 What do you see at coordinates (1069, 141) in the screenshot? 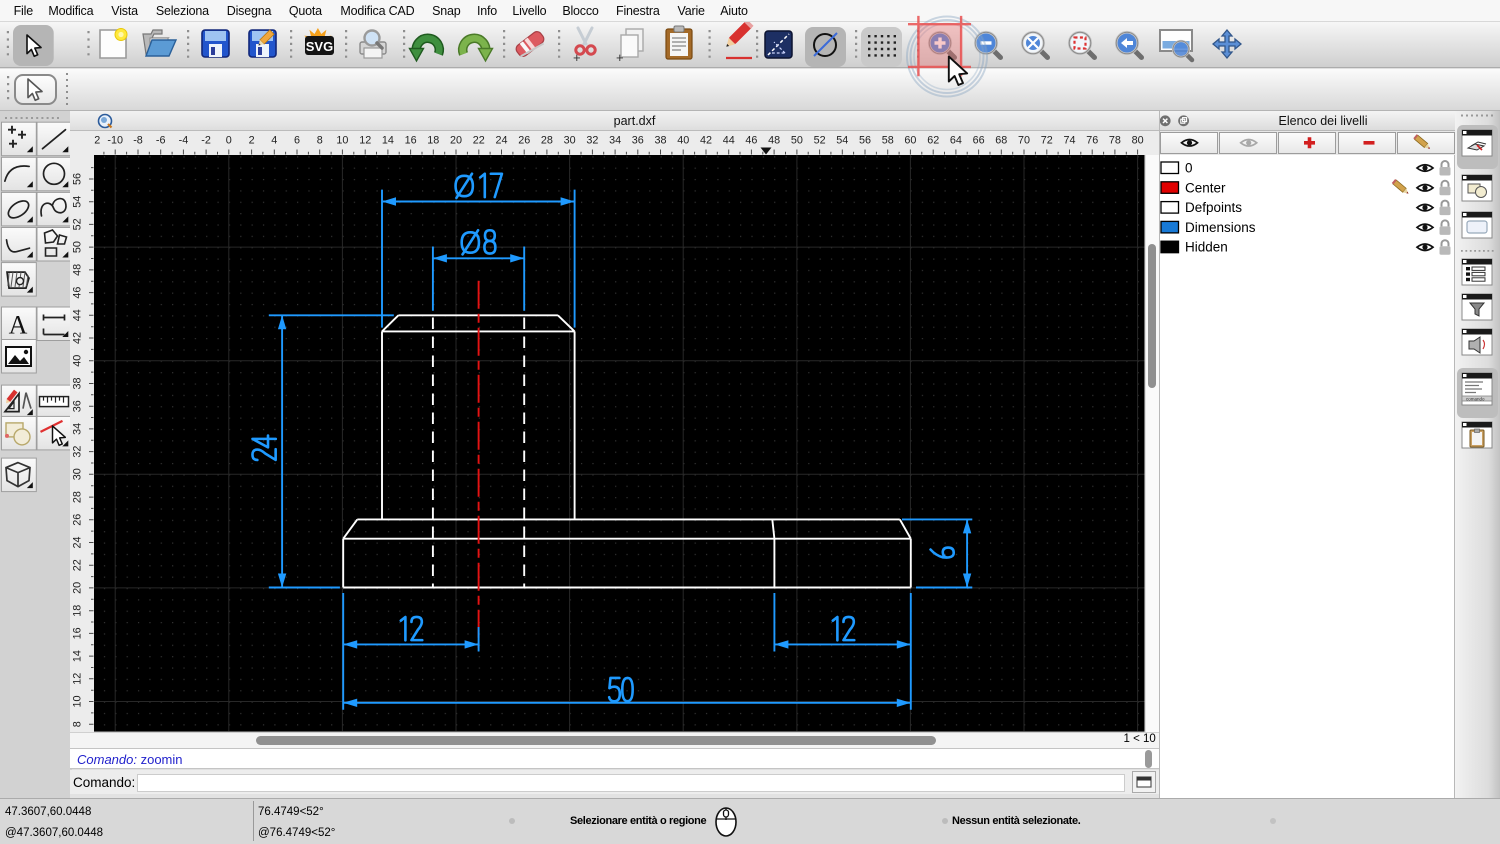
I see `svg-text: 74` at bounding box center [1069, 141].